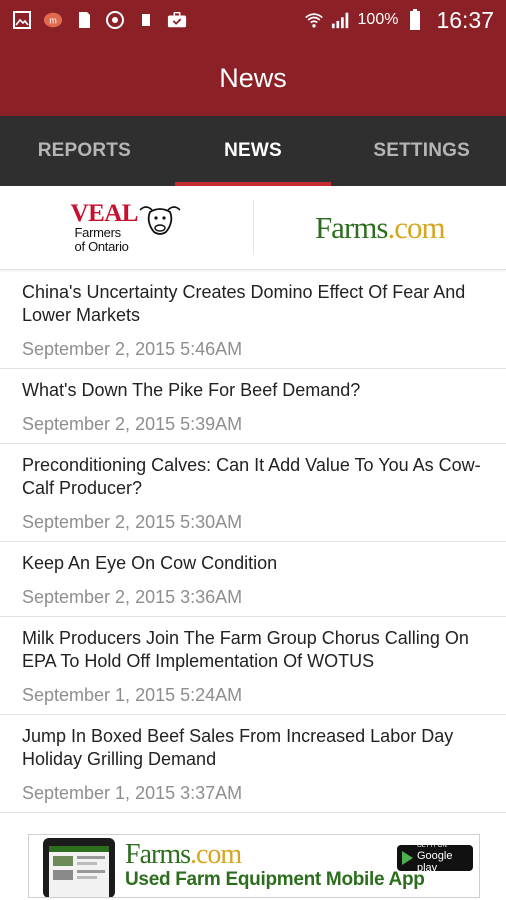  Describe the element at coordinates (132, 695) in the screenshot. I see `news-date: September 1, 2015 5:24AM` at that location.